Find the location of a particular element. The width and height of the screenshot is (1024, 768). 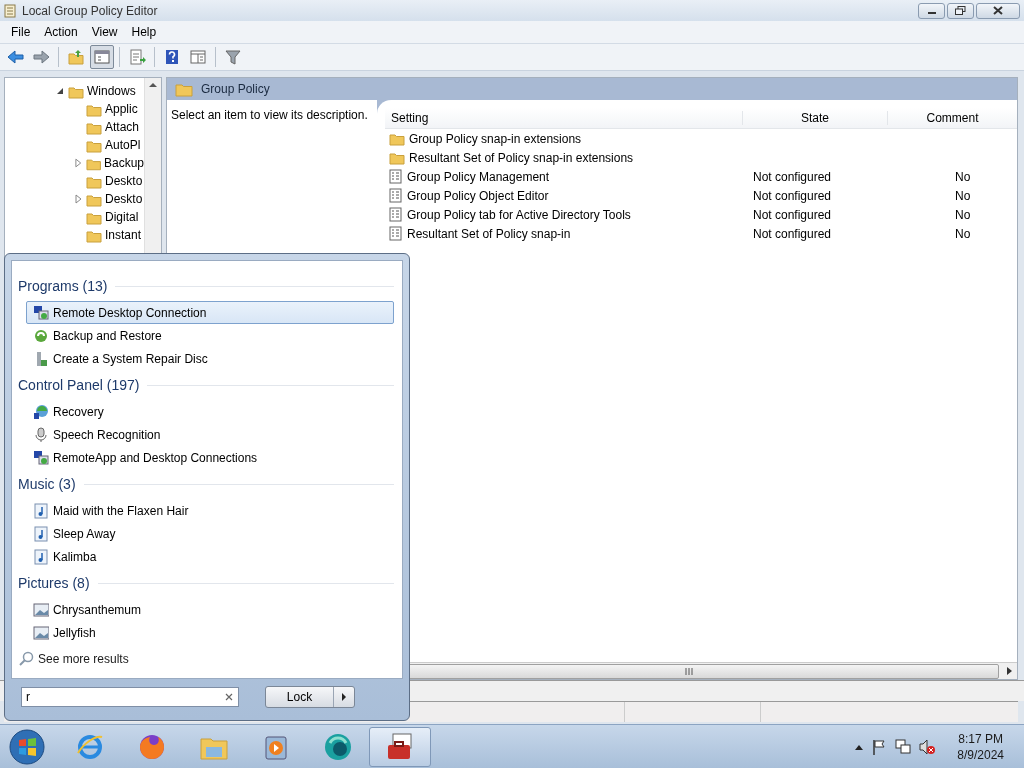

back-arrow-icon is located at coordinates (15, 57).